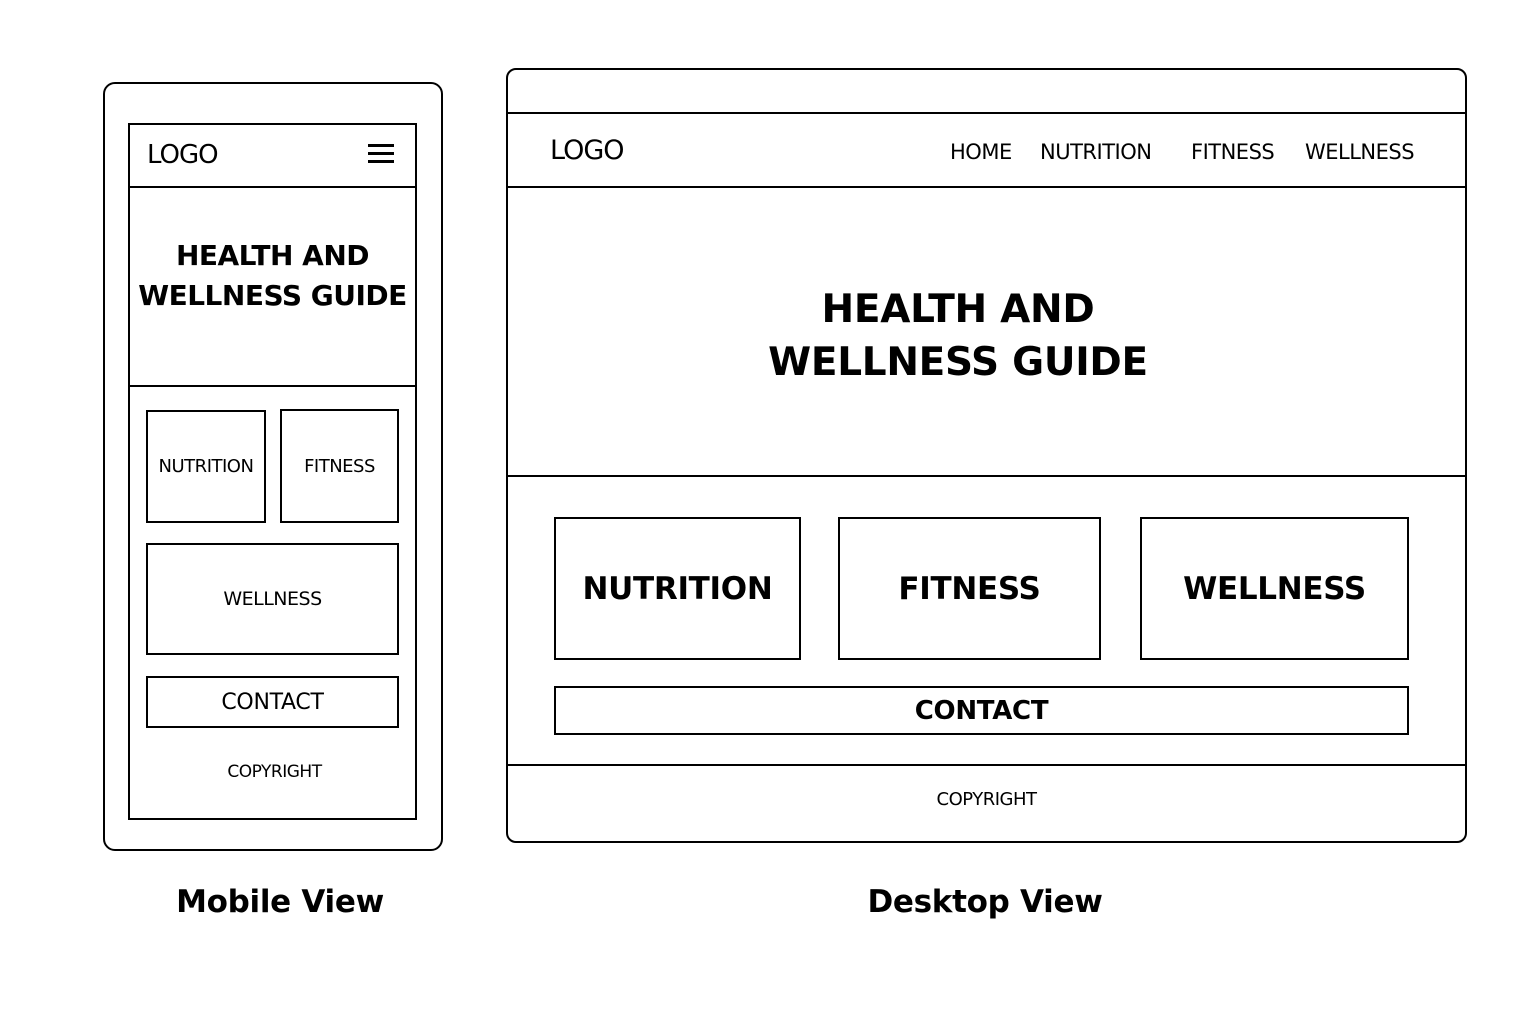  Describe the element at coordinates (985, 902) in the screenshot. I see `desktop-view-caption: Desktop View` at that location.